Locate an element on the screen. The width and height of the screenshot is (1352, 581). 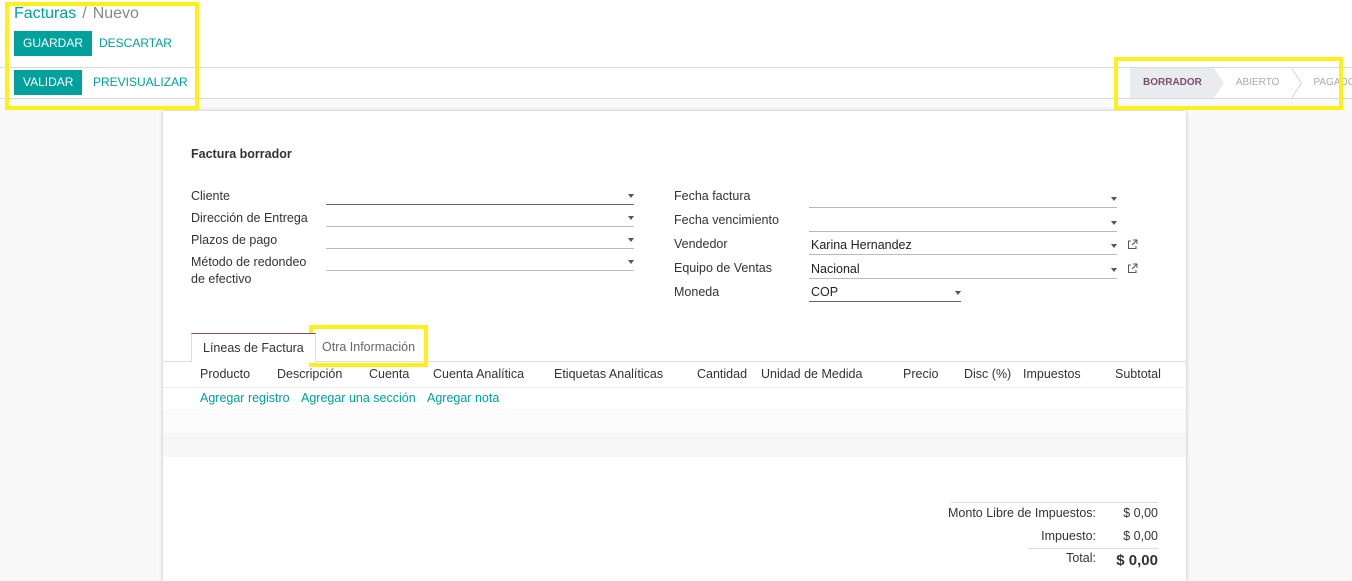
column-header-price: Precio is located at coordinates (920, 374).